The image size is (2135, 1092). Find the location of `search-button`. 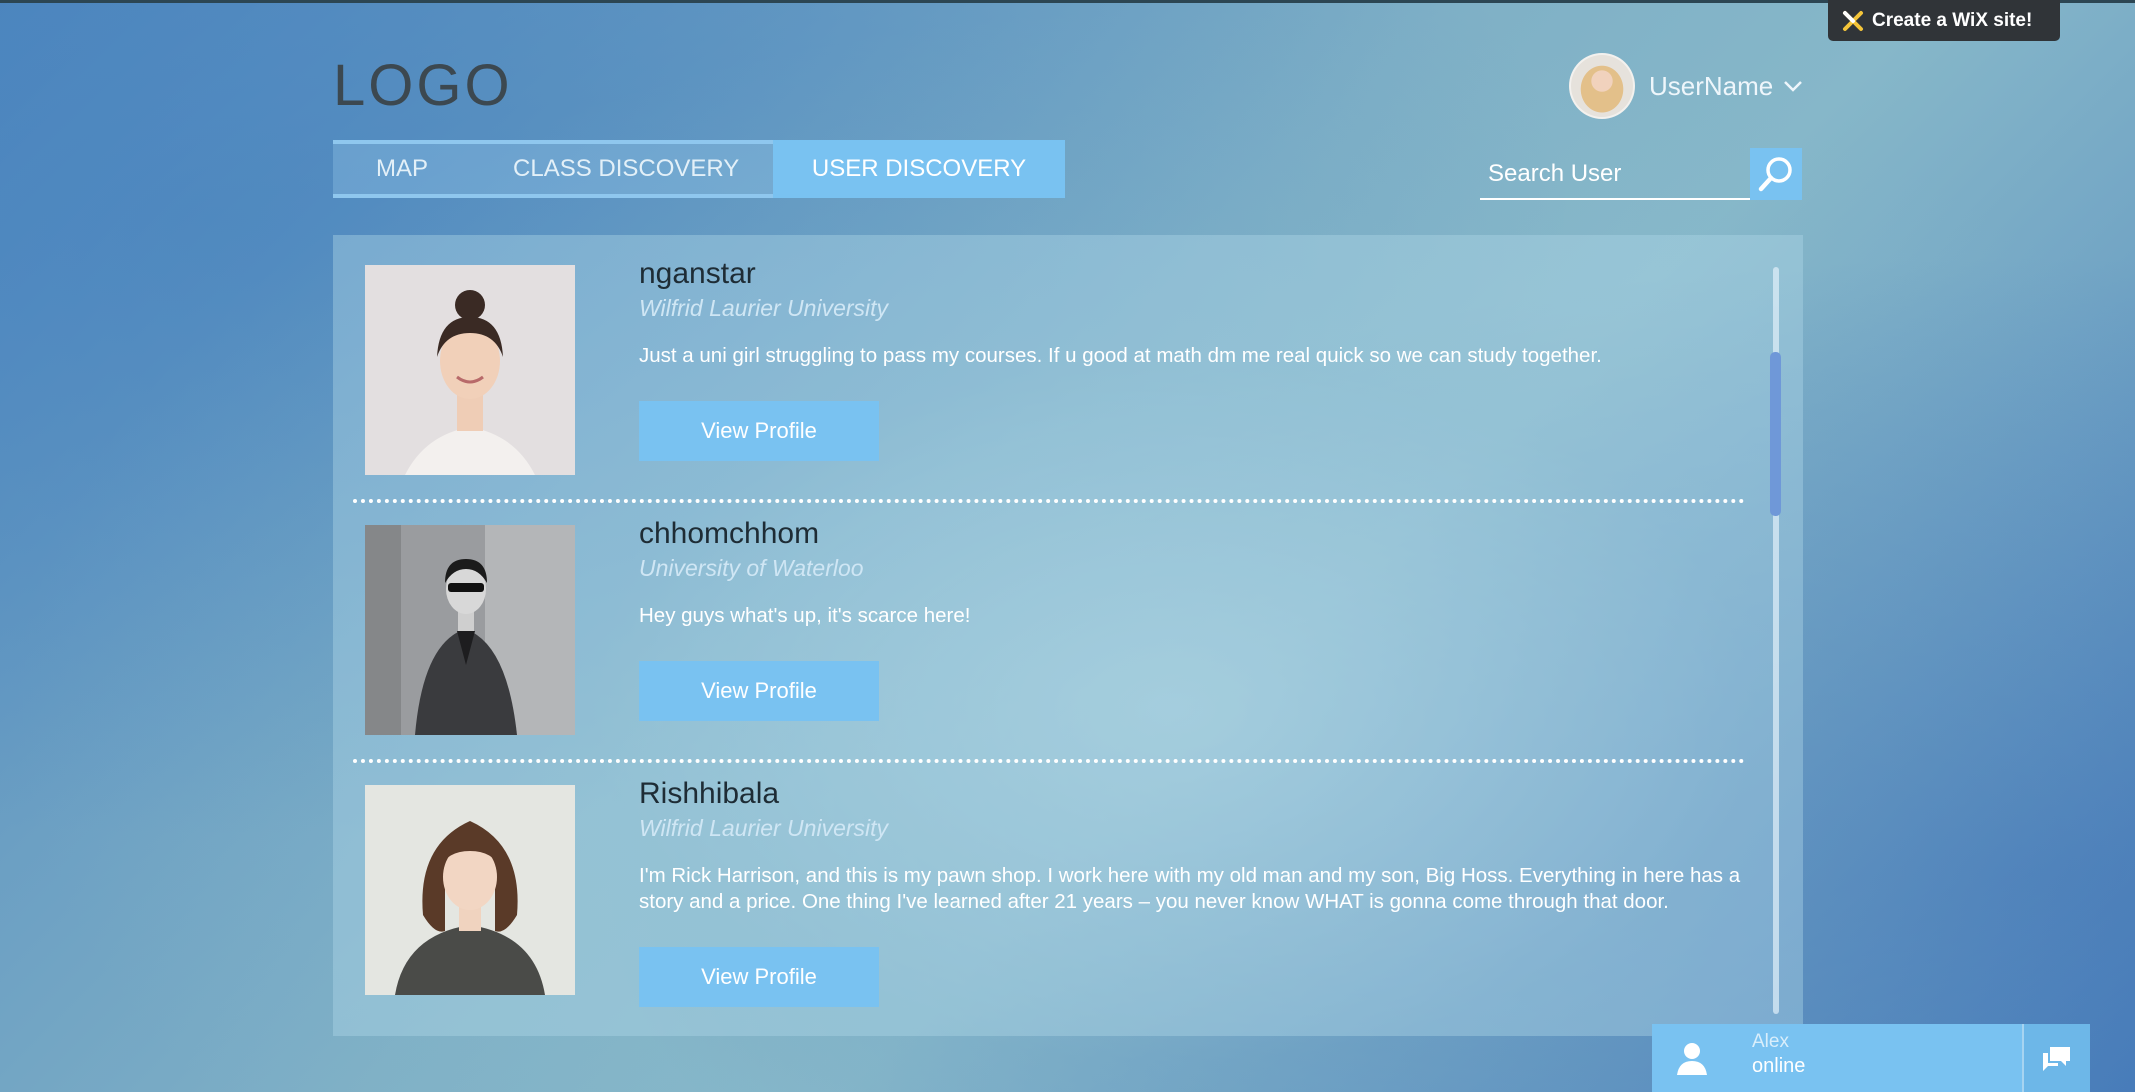

search-button is located at coordinates (1776, 174).